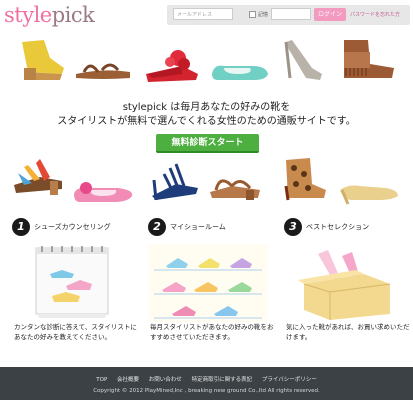 Image resolution: width=413 pixels, height=400 pixels. What do you see at coordinates (128, 380) in the screenshot?
I see `footer-link-company: 会社概要` at bounding box center [128, 380].